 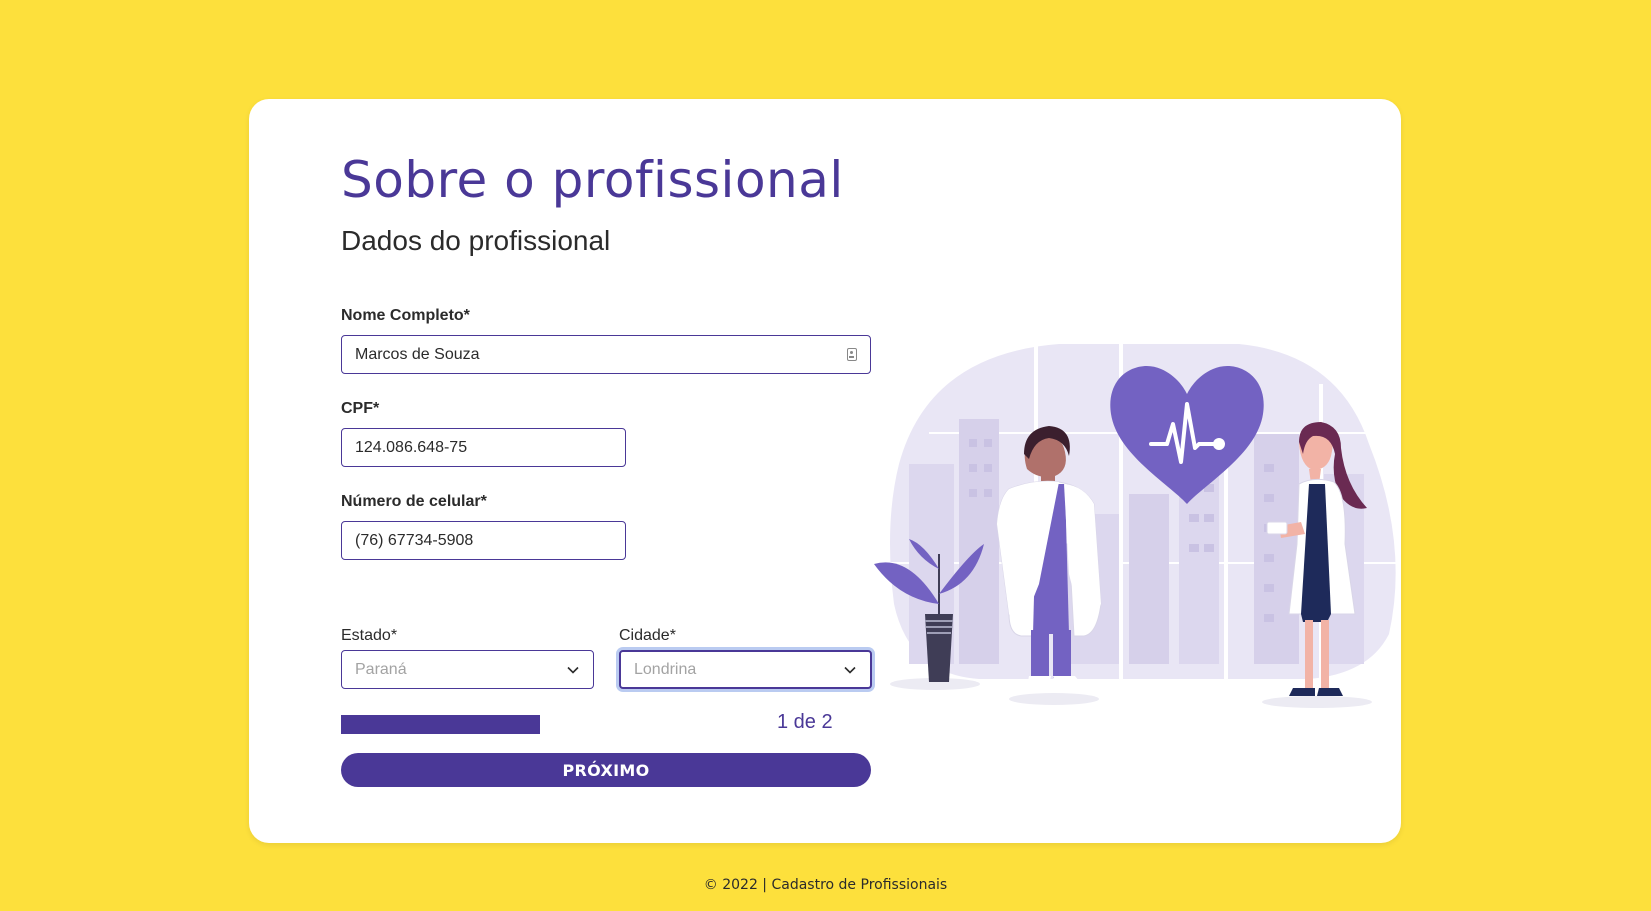 What do you see at coordinates (1137, 526) in the screenshot?
I see `doctors-heart-illustration` at bounding box center [1137, 526].